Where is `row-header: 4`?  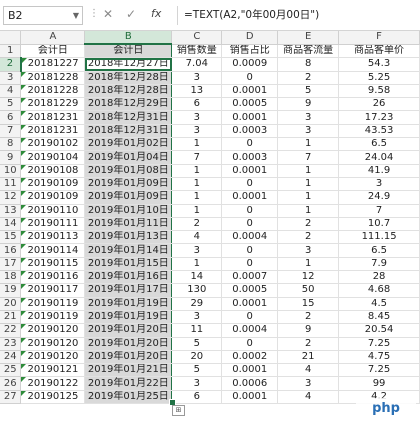 row-header: 4 is located at coordinates (11, 91).